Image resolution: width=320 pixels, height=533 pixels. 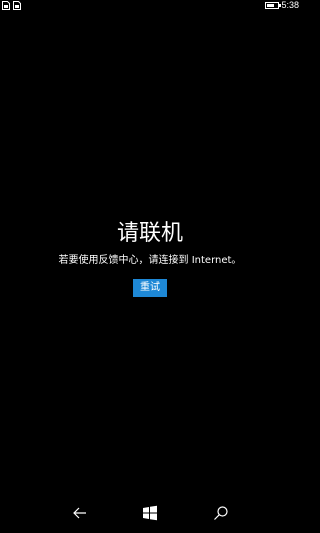 I want to click on retry-button: 重试, so click(x=150, y=288).